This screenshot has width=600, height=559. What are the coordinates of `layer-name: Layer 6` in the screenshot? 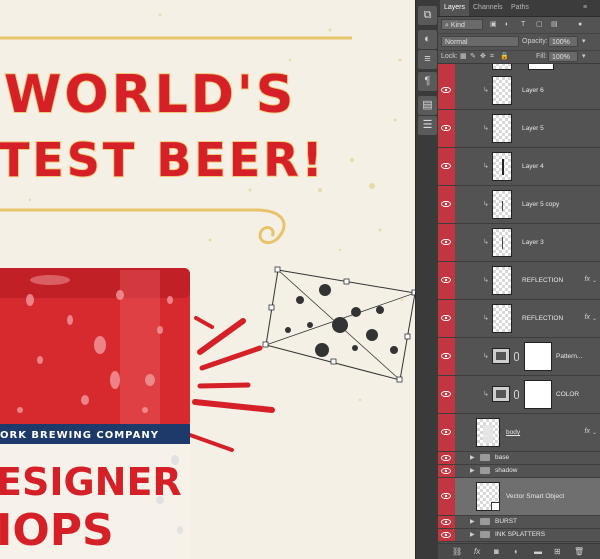 It's located at (533, 90).